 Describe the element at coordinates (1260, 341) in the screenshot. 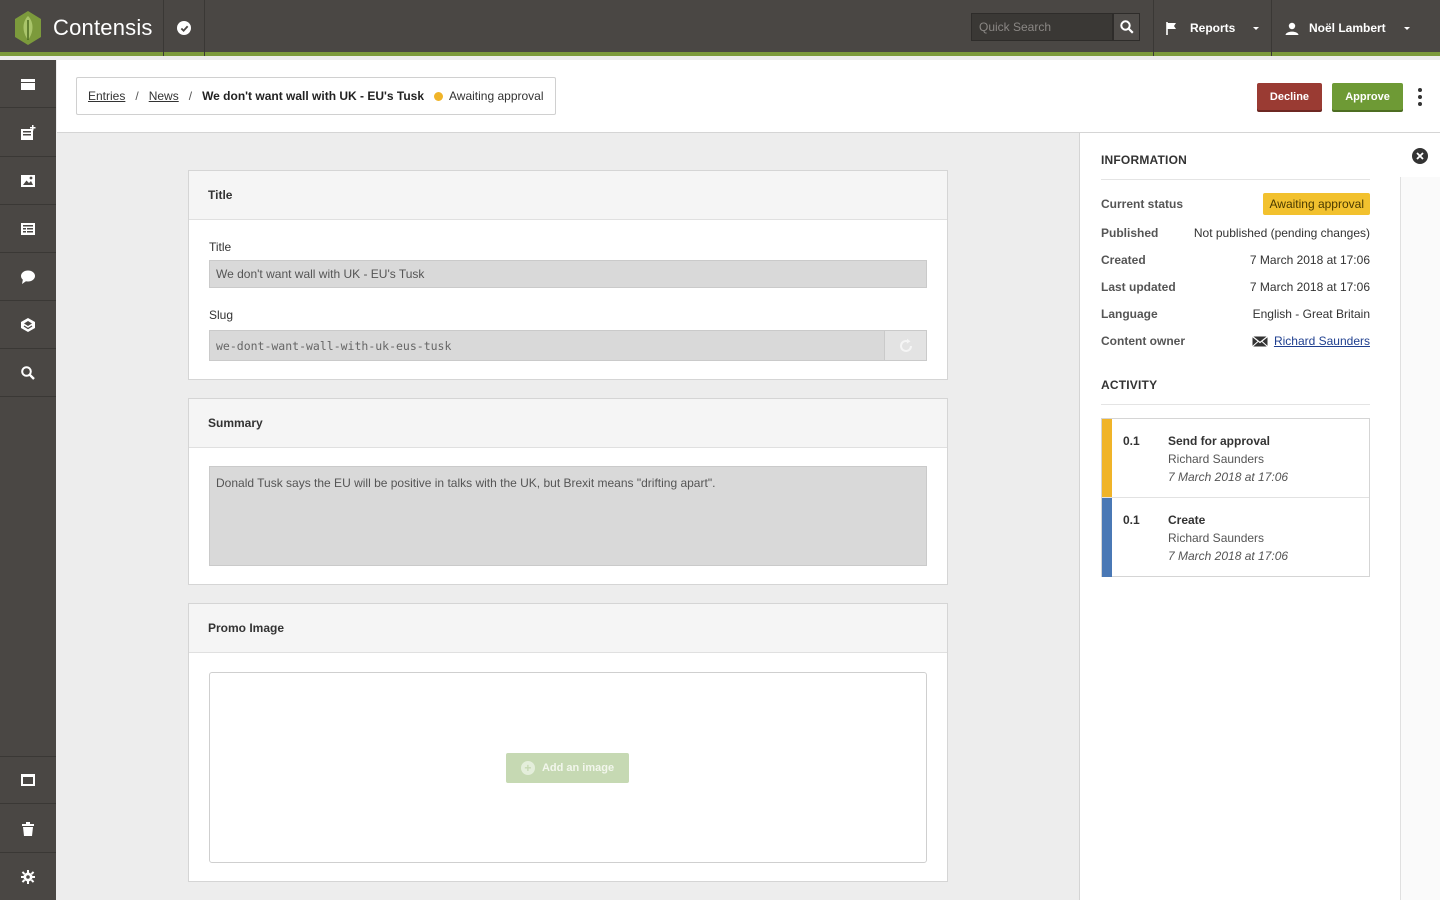

I see `envelope-icon` at that location.